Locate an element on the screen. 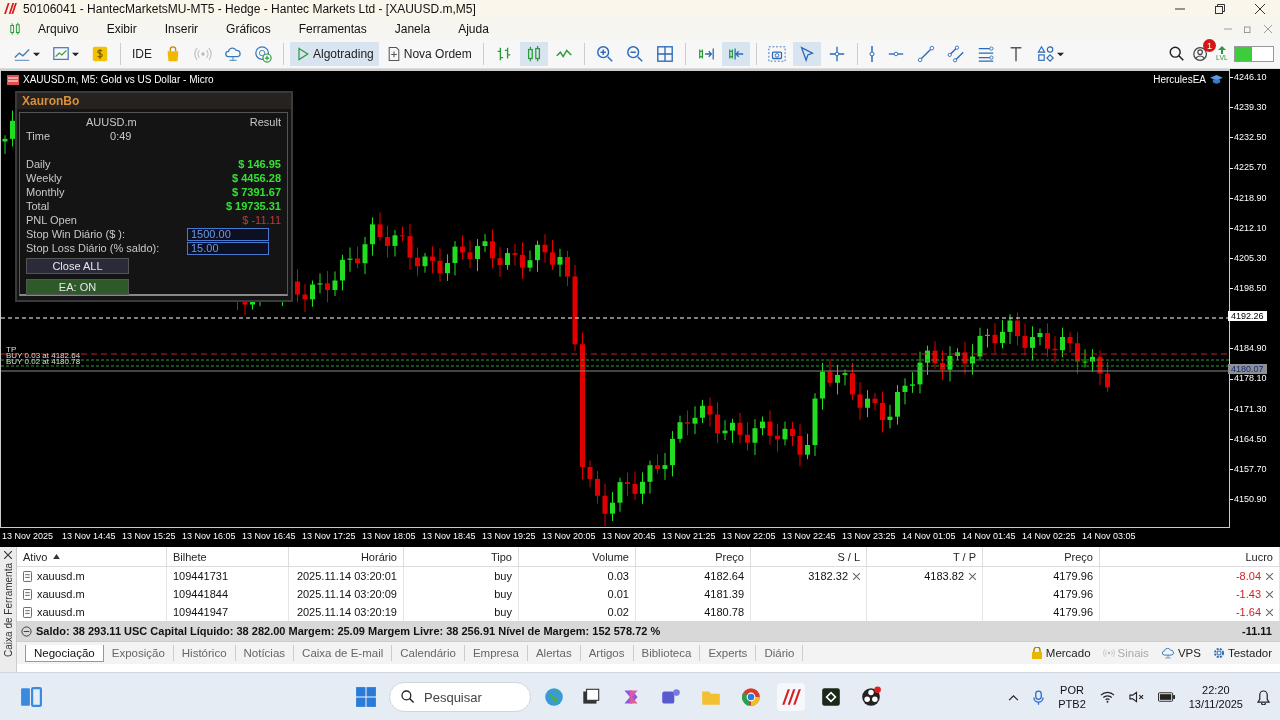 Image resolution: width=1280 pixels, height=720 pixels. column-header: S / L is located at coordinates (809, 557).